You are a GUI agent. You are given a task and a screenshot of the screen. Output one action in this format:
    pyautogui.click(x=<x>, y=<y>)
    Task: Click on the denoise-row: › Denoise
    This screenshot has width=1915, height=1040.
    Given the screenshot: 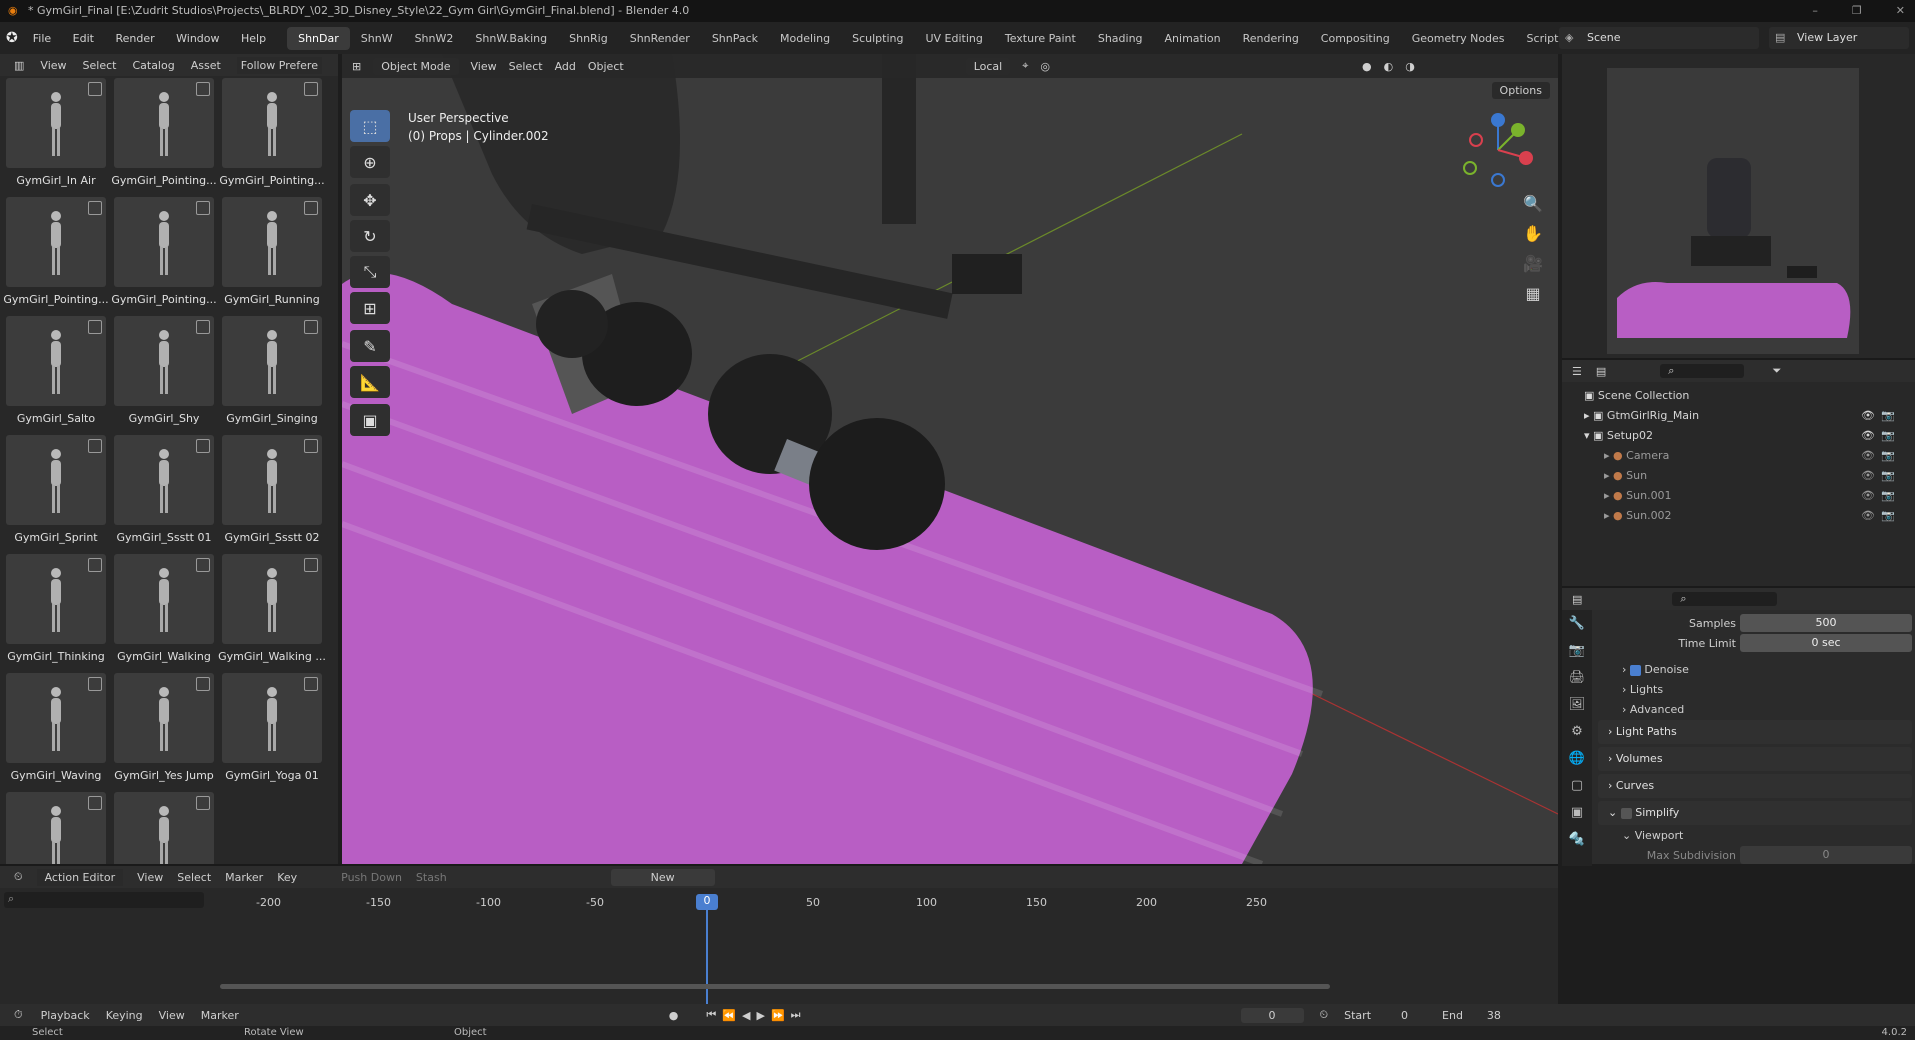 What is the action you would take?
    pyautogui.click(x=1755, y=670)
    